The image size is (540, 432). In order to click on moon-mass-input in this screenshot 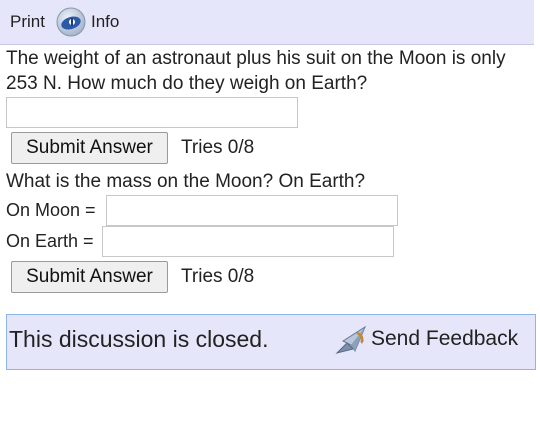, I will do `click(252, 210)`.